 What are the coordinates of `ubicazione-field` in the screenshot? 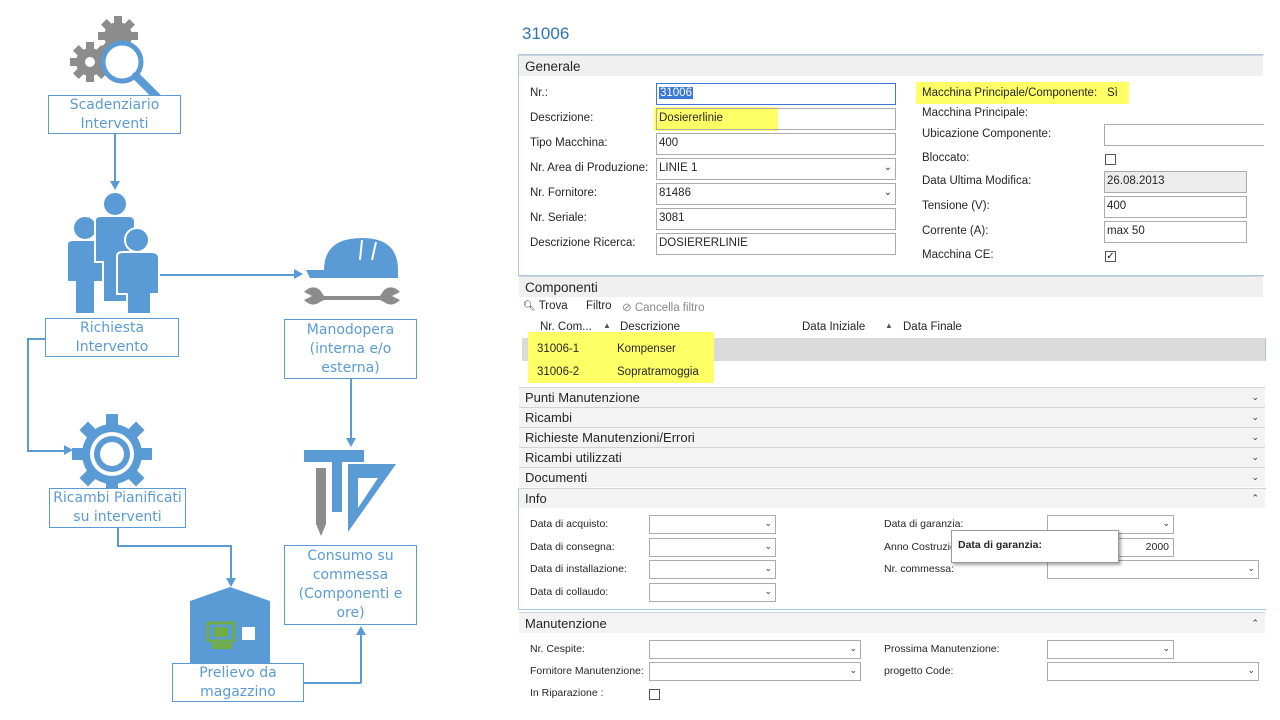 It's located at (1184, 135).